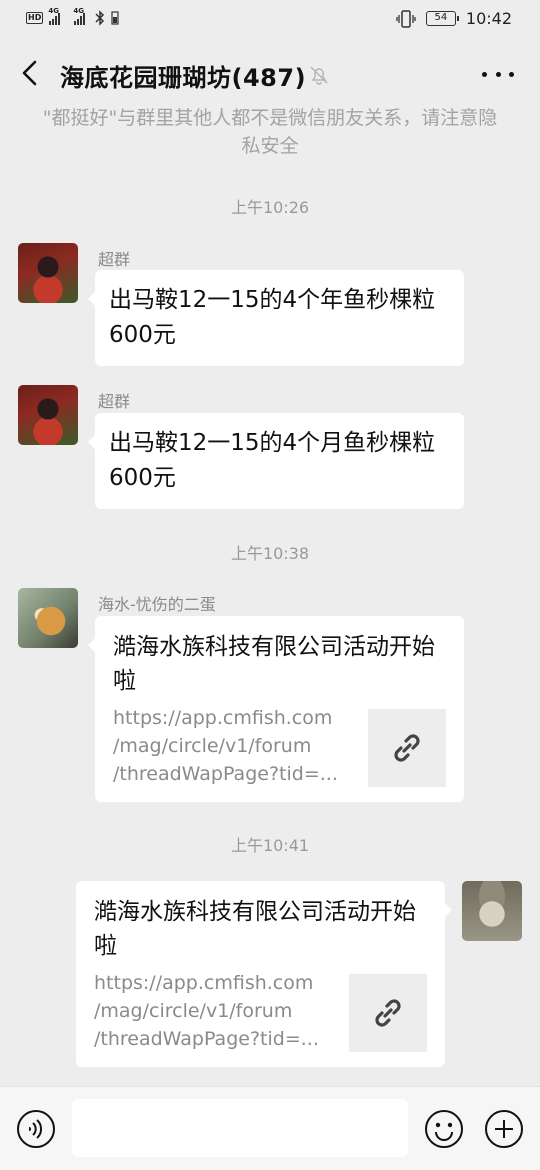  Describe the element at coordinates (492, 911) in the screenshot. I see `my-avatar` at that location.